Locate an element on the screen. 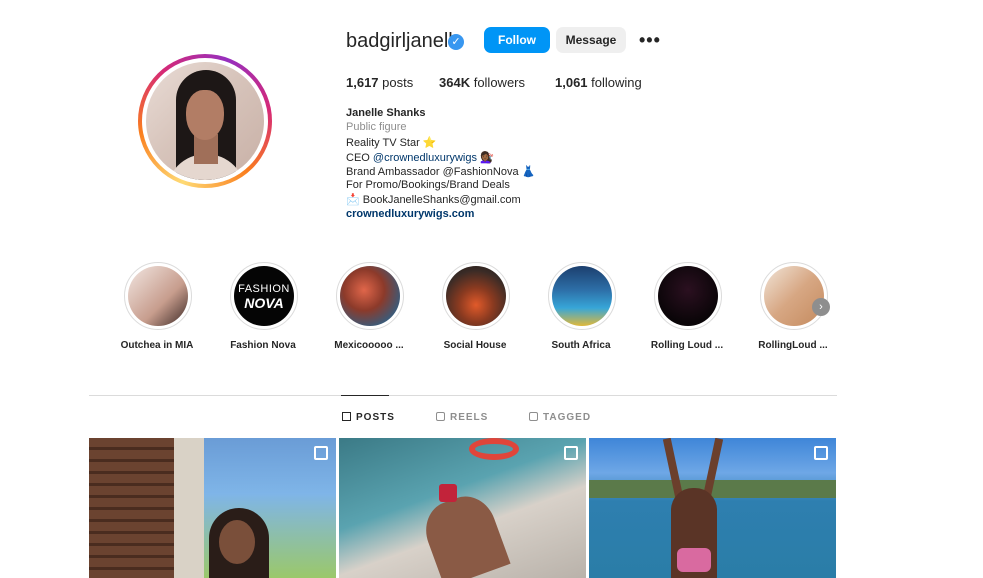  profile-avatar is located at coordinates (205, 121).